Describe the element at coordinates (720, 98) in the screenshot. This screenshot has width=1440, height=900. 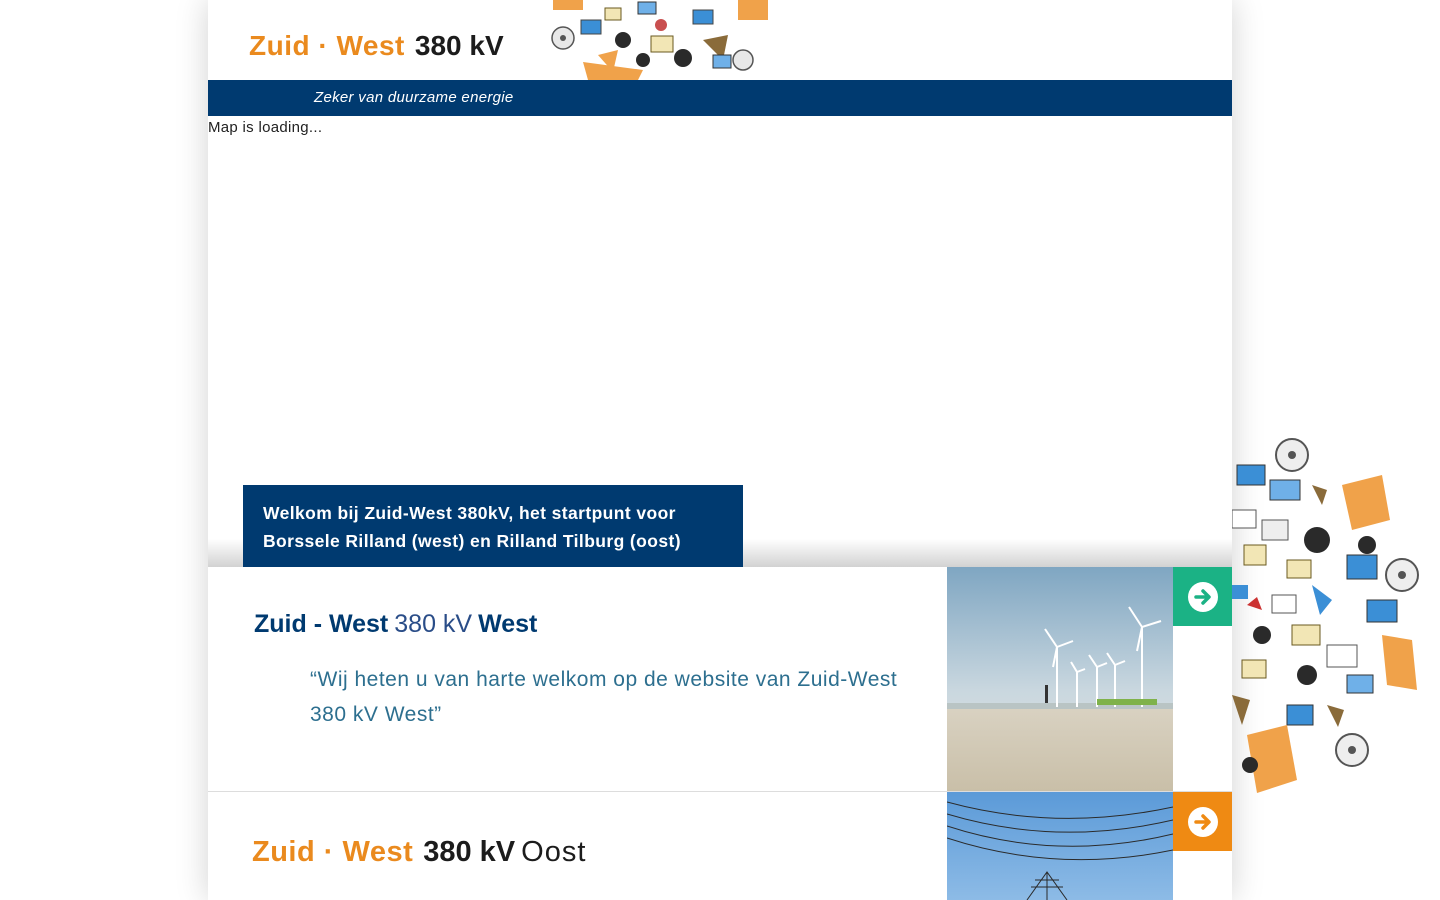
I see `tagline-bar: Zeker van duurzame energie` at that location.